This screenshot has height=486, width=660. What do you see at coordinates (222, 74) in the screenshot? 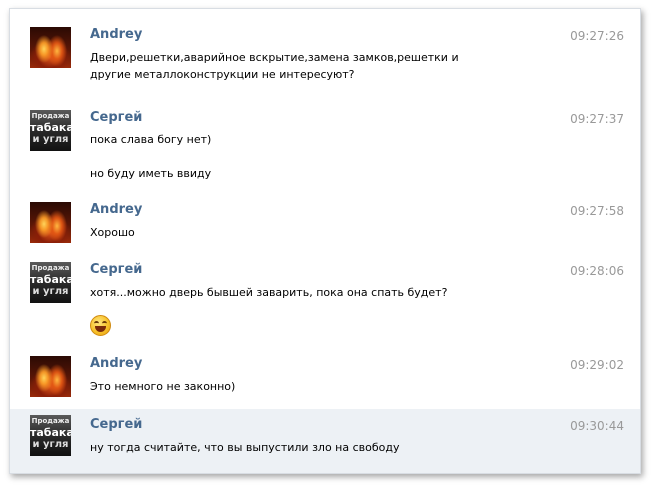
I see `message-text-line: другие металлоконструкции не интересуют?` at bounding box center [222, 74].